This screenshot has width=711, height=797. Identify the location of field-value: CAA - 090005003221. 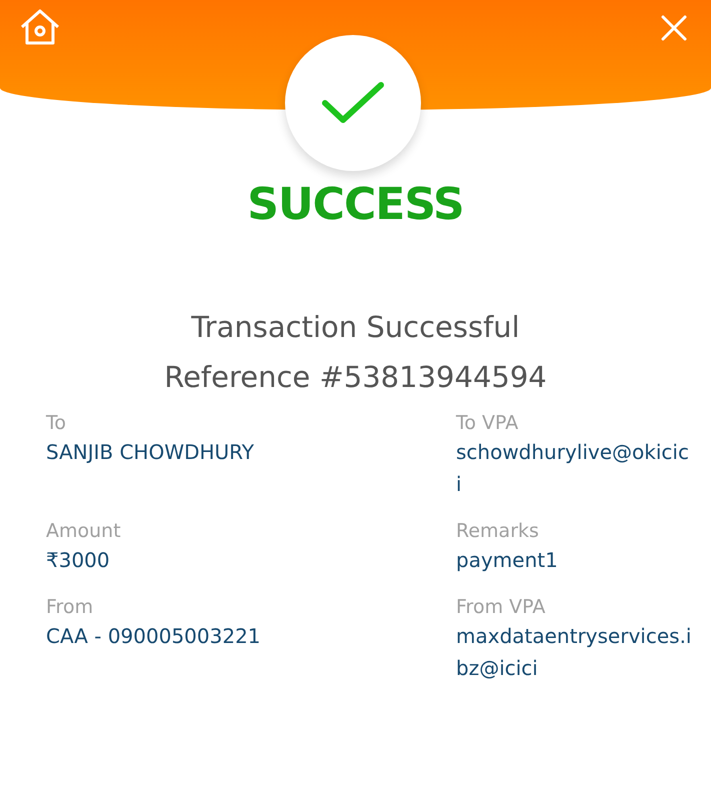
(154, 636).